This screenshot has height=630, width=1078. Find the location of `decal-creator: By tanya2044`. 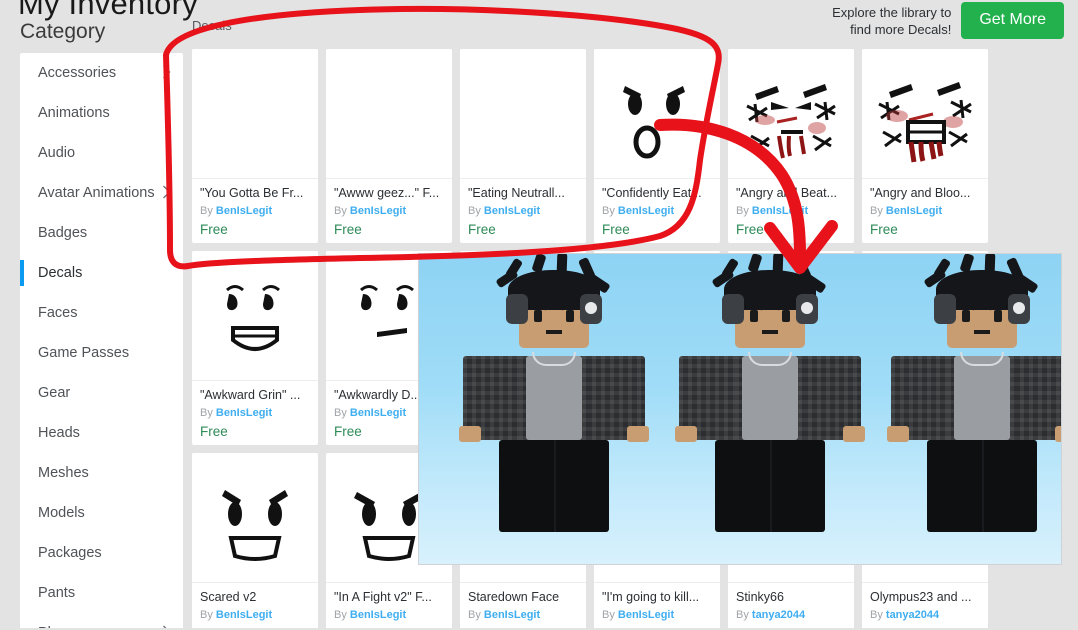

decal-creator: By tanya2044 is located at coordinates (791, 615).